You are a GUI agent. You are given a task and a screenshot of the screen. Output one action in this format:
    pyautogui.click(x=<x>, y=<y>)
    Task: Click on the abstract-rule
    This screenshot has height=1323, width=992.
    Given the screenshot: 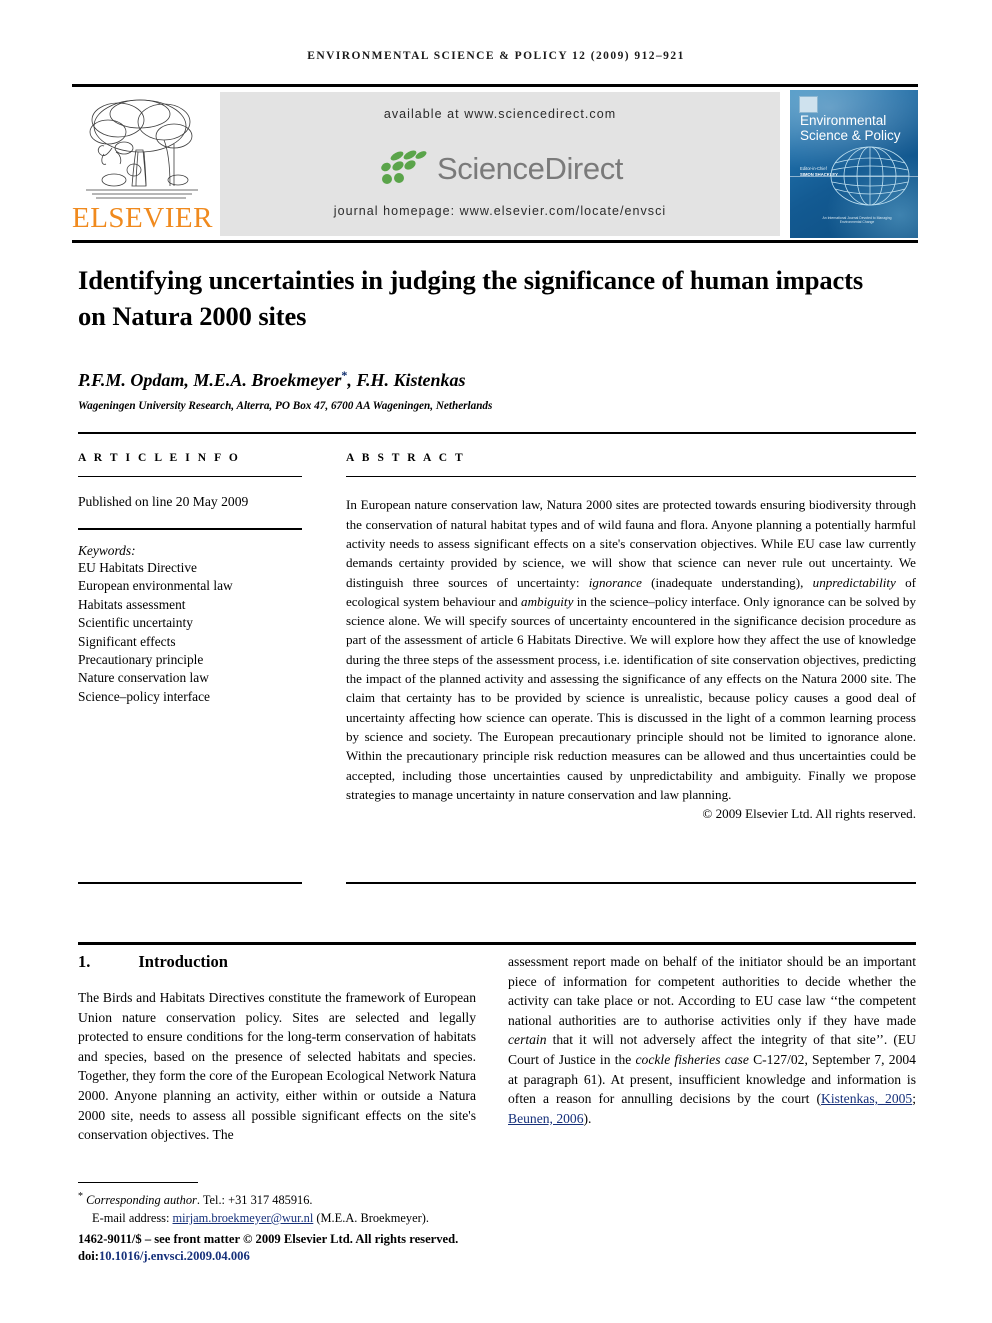 What is the action you would take?
    pyautogui.click(x=631, y=477)
    